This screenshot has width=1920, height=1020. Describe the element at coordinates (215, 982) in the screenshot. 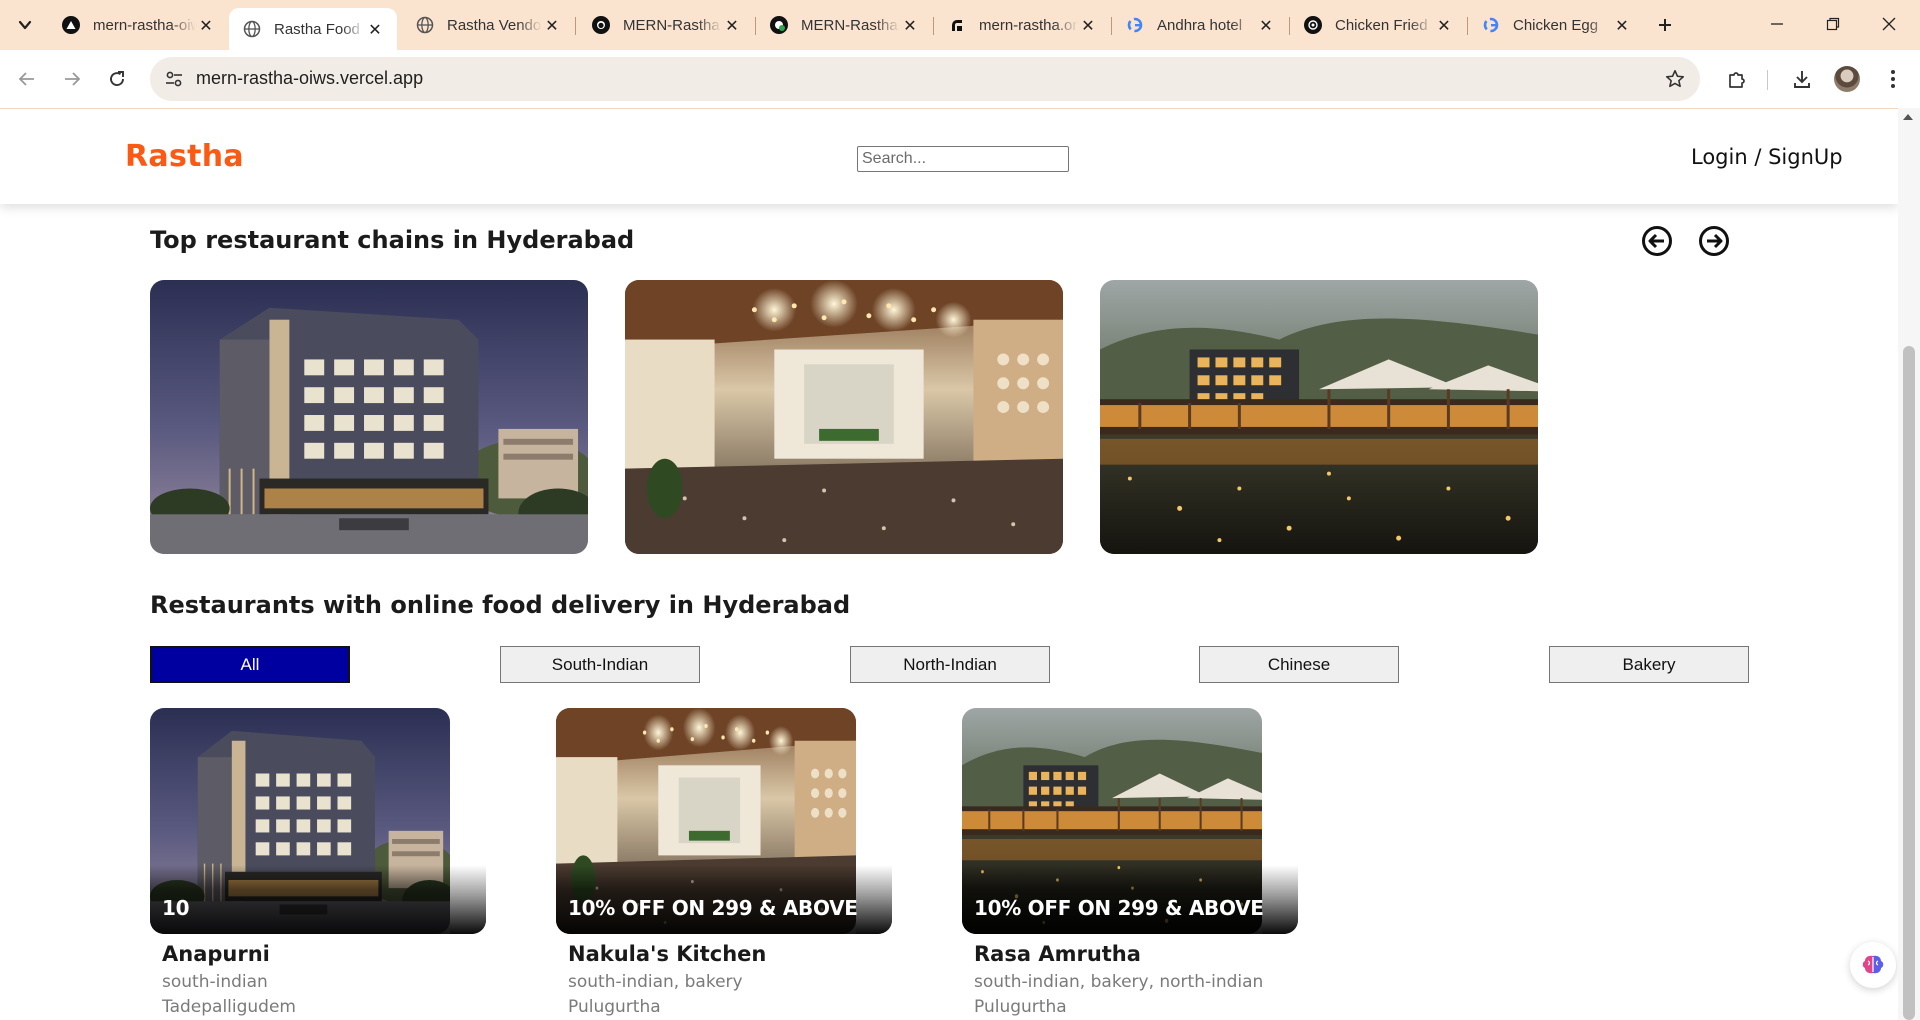

I see `restaurant-cuisines: south-indian` at that location.